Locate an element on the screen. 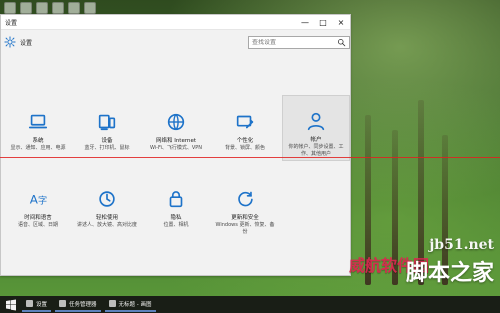  tile-devices: 设备 蓝牙、打印机、鼠标 is located at coordinates (107, 130).